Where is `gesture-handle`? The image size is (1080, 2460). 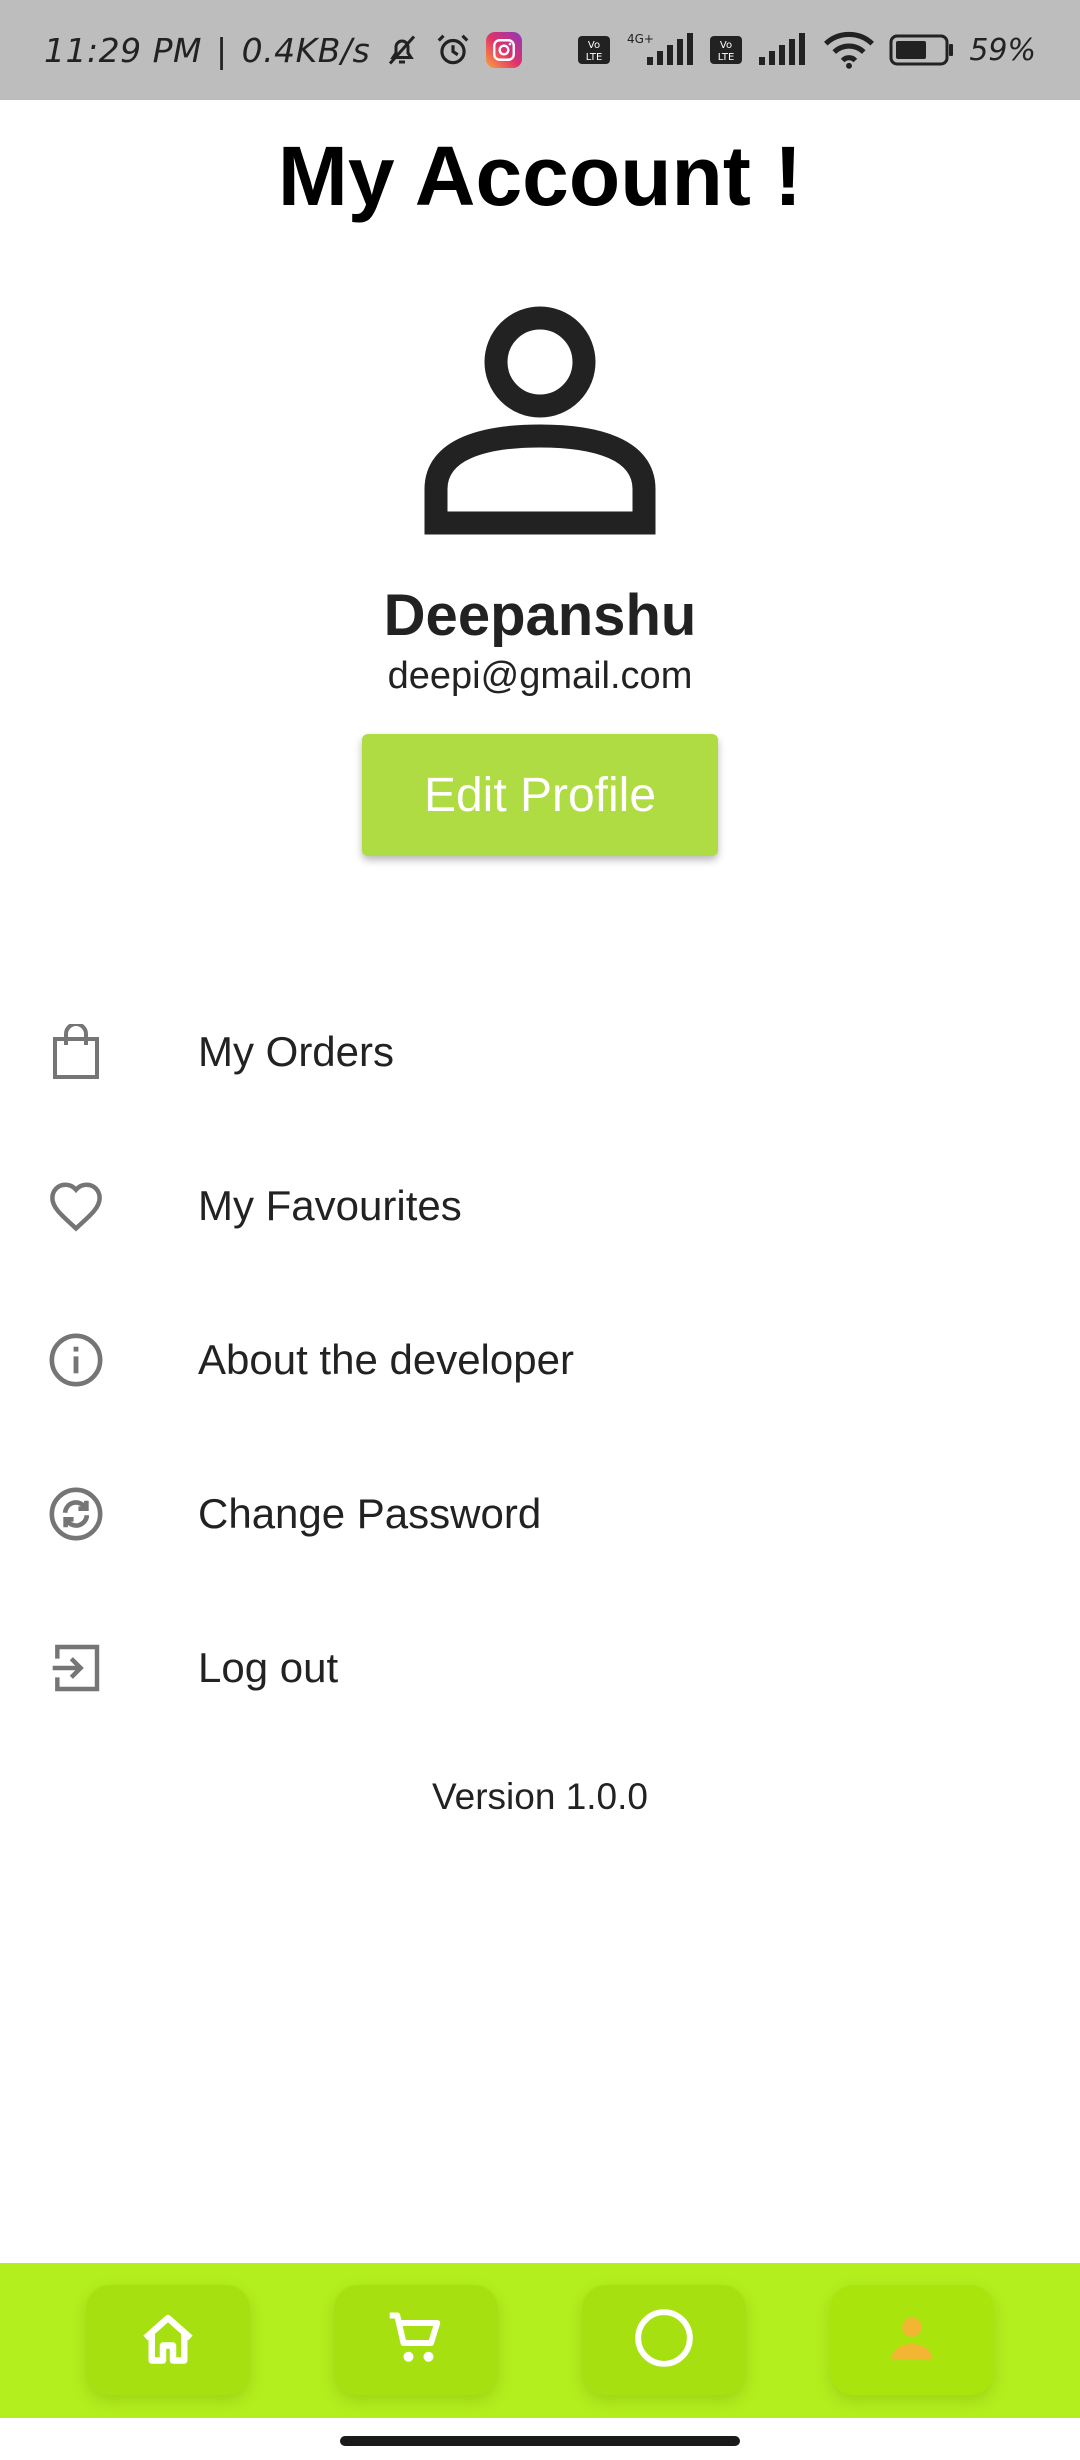 gesture-handle is located at coordinates (540, 2441).